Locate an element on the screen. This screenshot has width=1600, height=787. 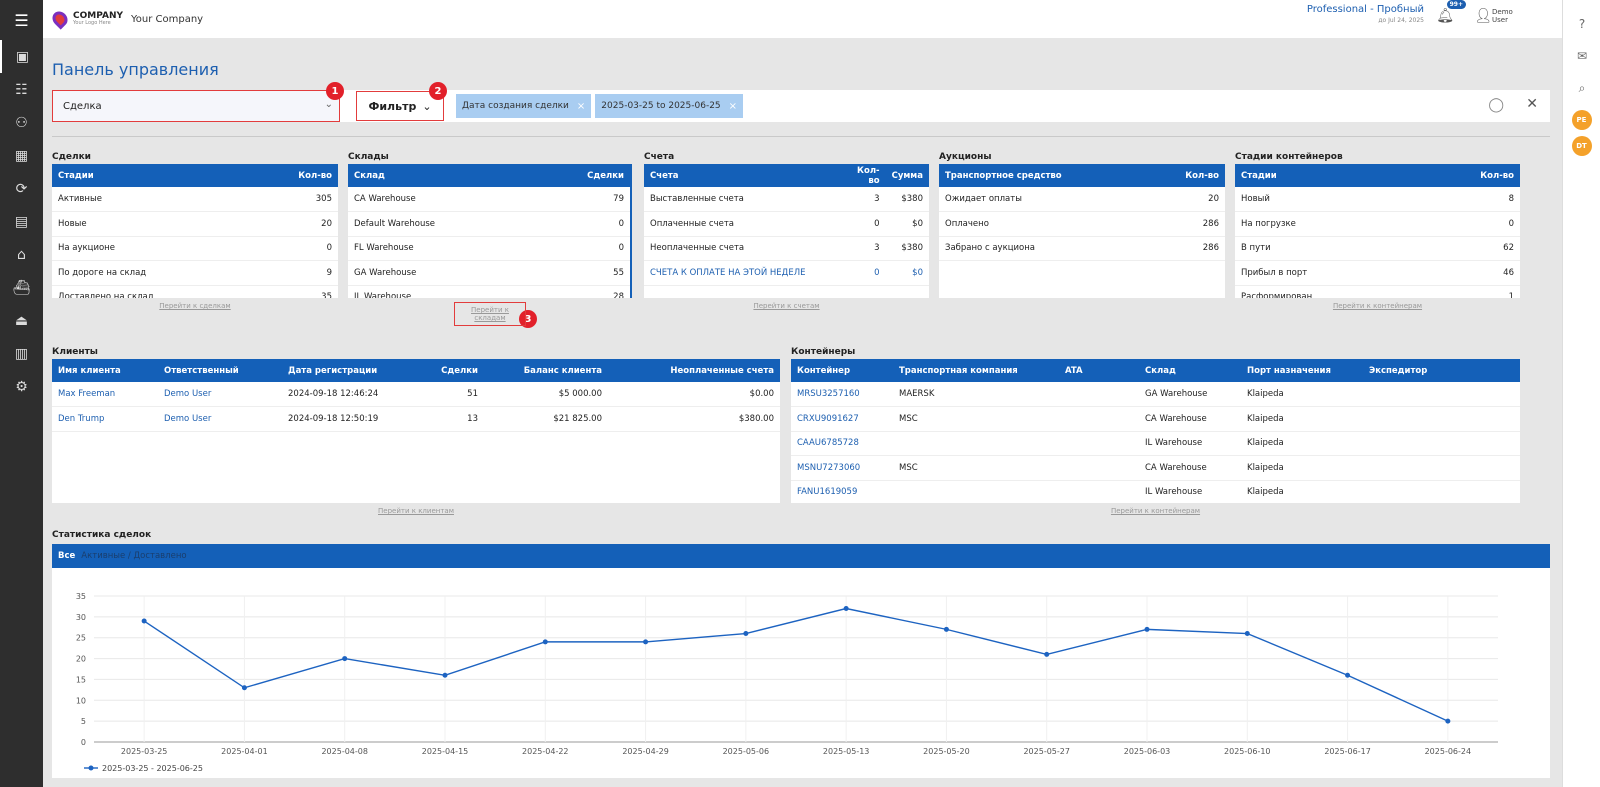
plan-date: до Jul 24, 2025 is located at coordinates (1401, 20).